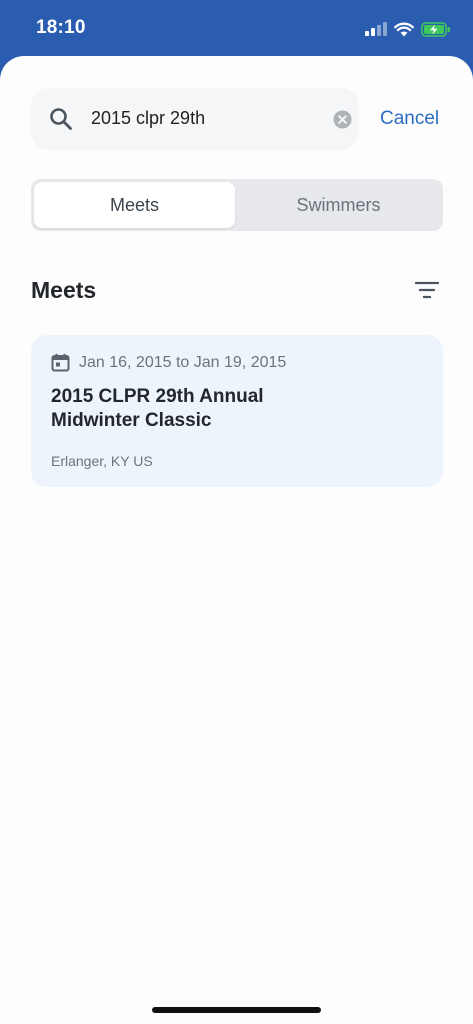  Describe the element at coordinates (427, 290) in the screenshot. I see `filter-icon` at that location.